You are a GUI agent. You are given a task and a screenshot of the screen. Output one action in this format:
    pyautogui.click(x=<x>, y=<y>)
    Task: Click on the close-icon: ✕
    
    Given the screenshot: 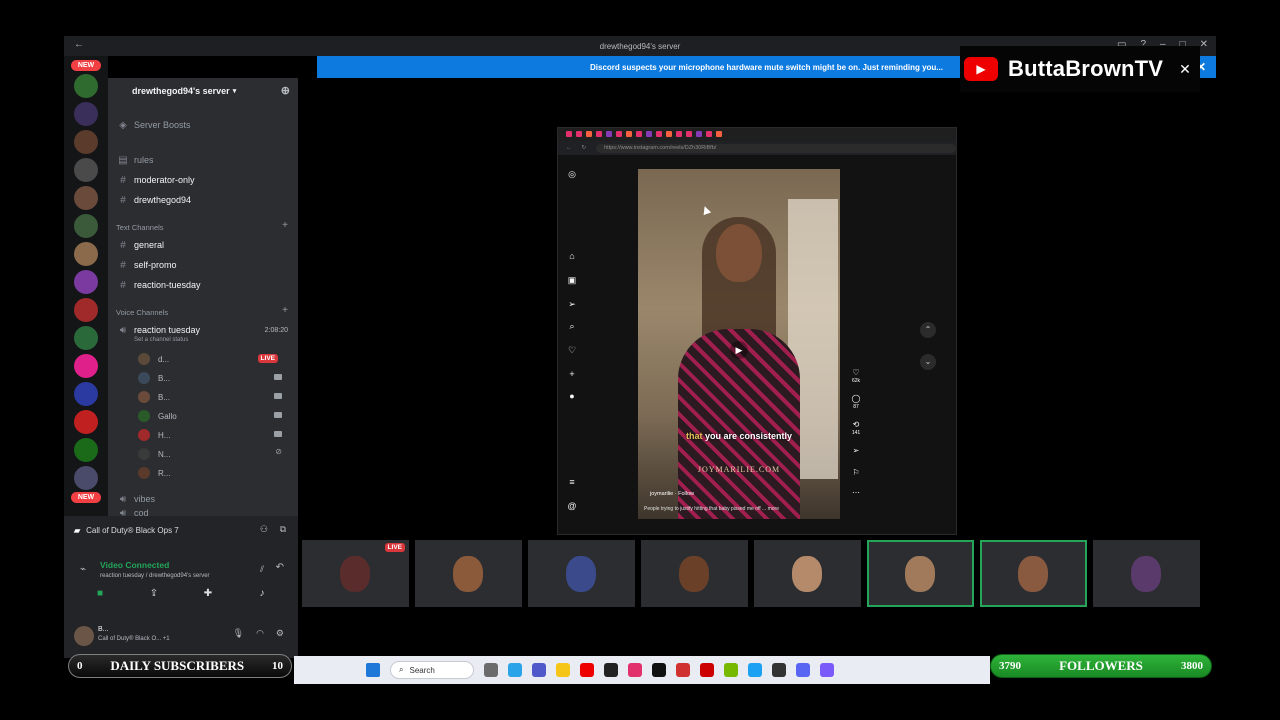 What is the action you would take?
    pyautogui.click(x=1185, y=69)
    